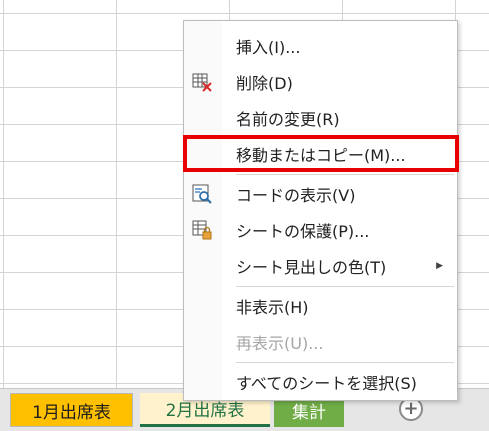  I want to click on menu-item-label: すべてのシートを選択(S), so click(326, 383).